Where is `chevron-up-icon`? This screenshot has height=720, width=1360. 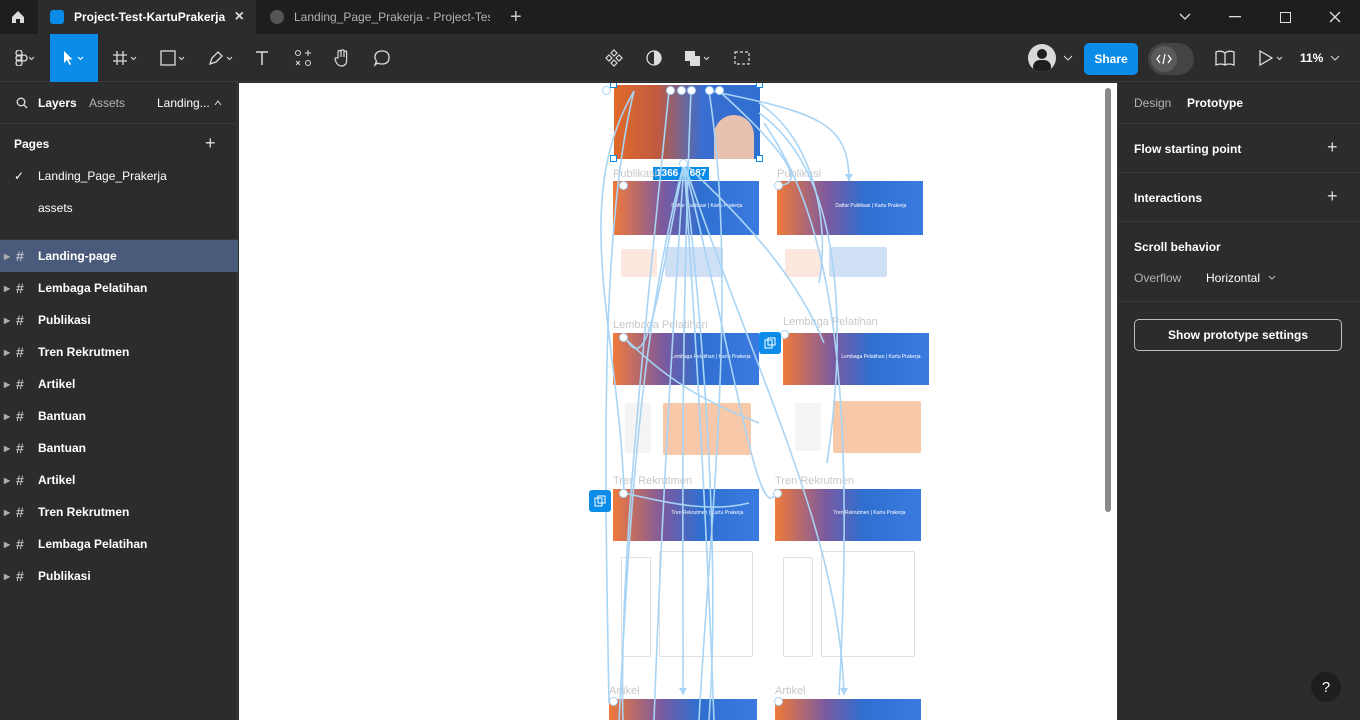
chevron-up-icon is located at coordinates (218, 103).